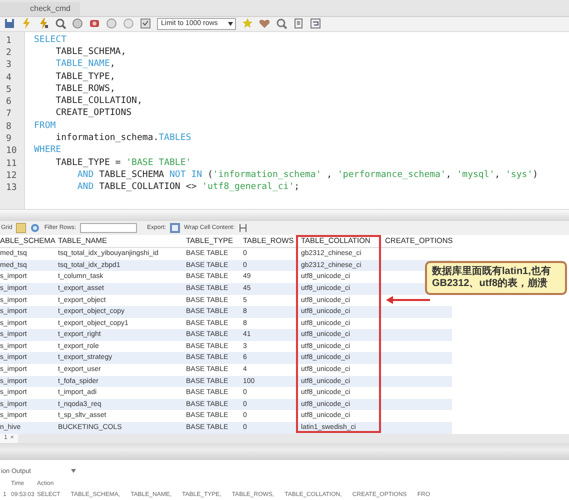 Image resolution: width=569 pixels, height=500 pixels. What do you see at coordinates (8, 78) in the screenshot?
I see `line-number: 4` at bounding box center [8, 78].